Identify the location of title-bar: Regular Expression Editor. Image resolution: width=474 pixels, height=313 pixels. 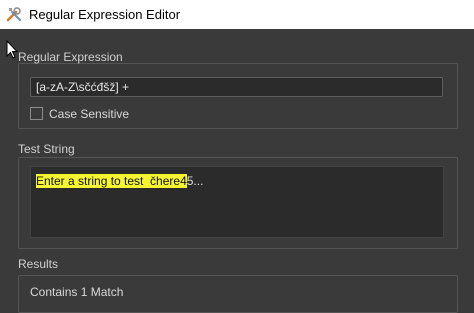
(237, 14).